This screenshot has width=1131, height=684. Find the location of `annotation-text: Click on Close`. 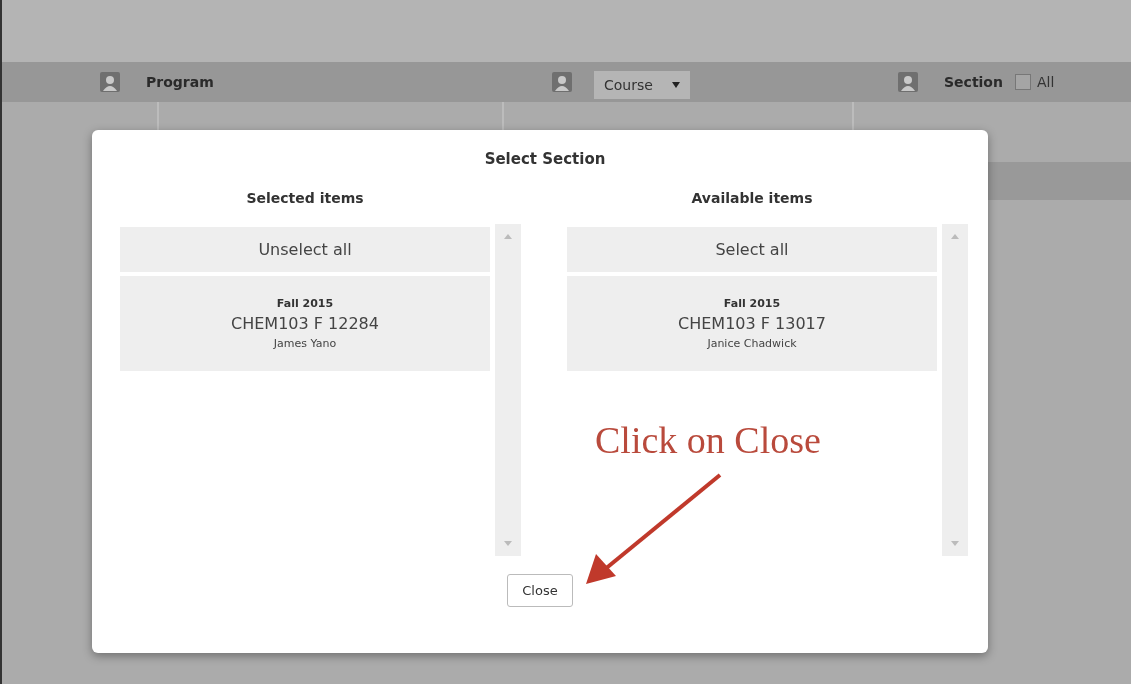

annotation-text: Click on Close is located at coordinates (708, 440).